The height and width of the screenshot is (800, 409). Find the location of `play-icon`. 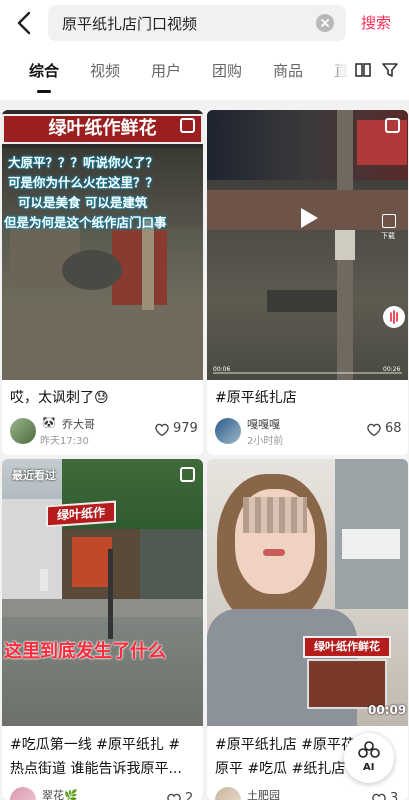

play-icon is located at coordinates (309, 218).